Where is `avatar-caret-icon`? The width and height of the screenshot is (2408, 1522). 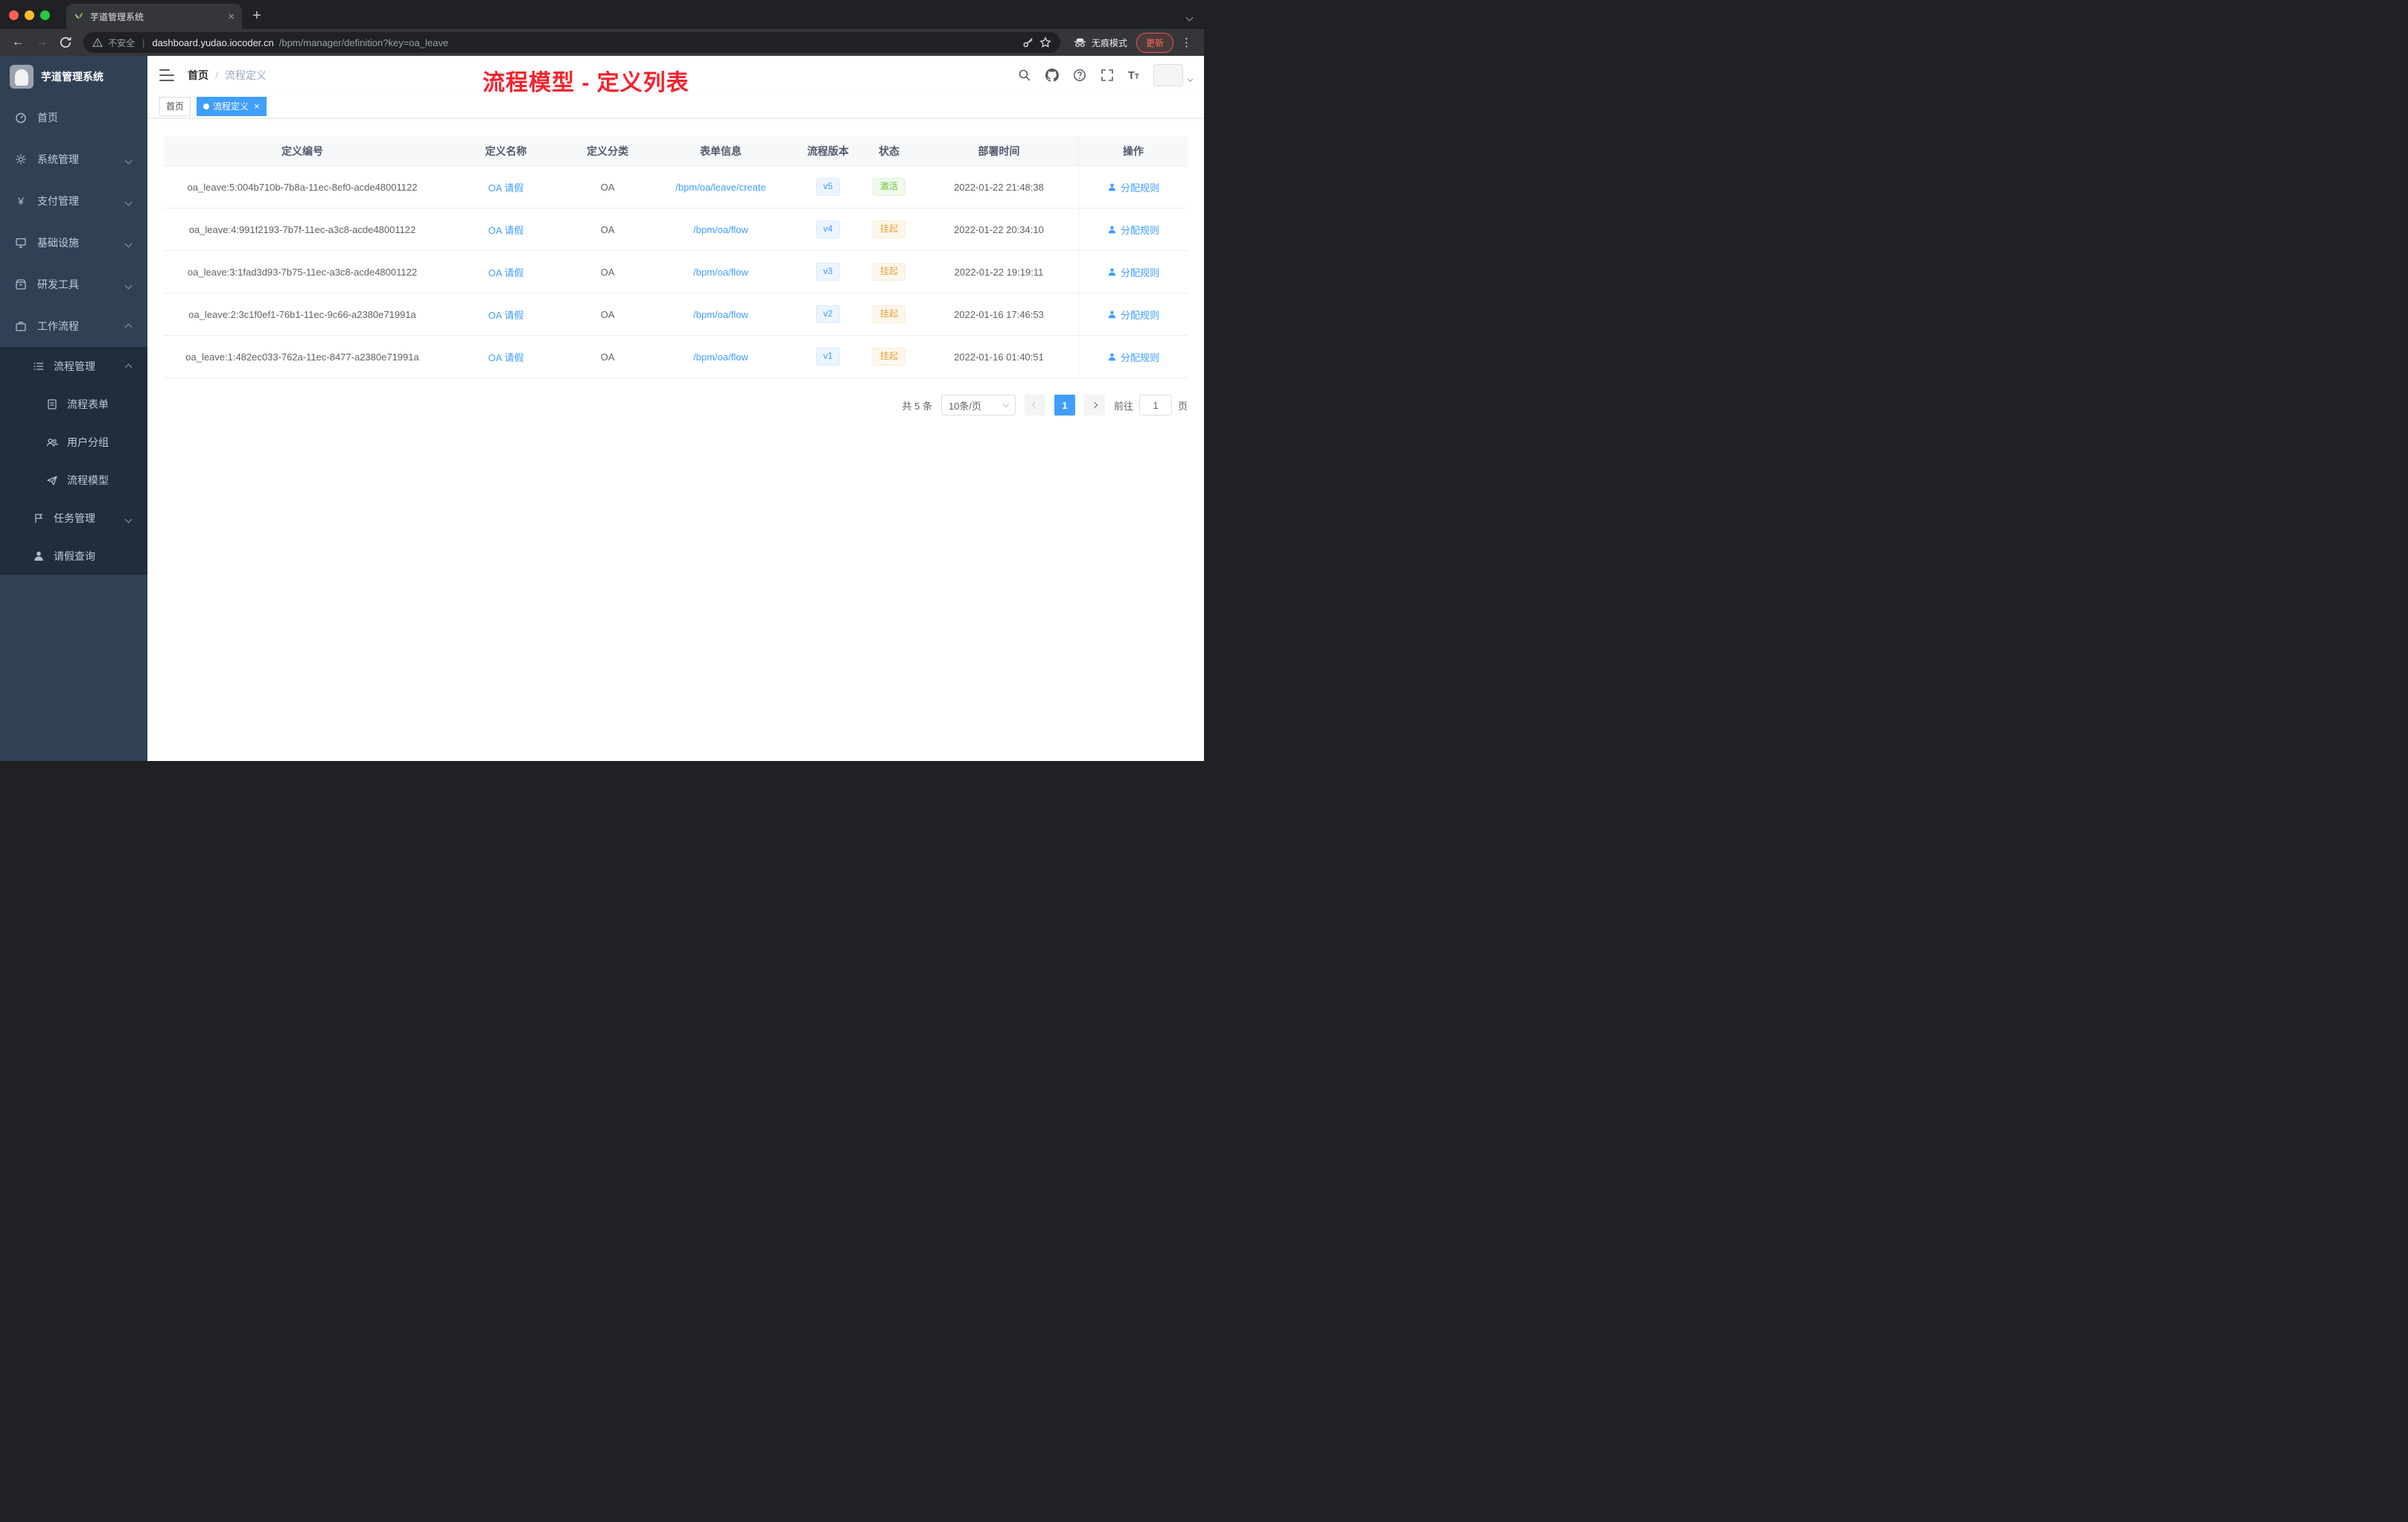 avatar-caret-icon is located at coordinates (1190, 78).